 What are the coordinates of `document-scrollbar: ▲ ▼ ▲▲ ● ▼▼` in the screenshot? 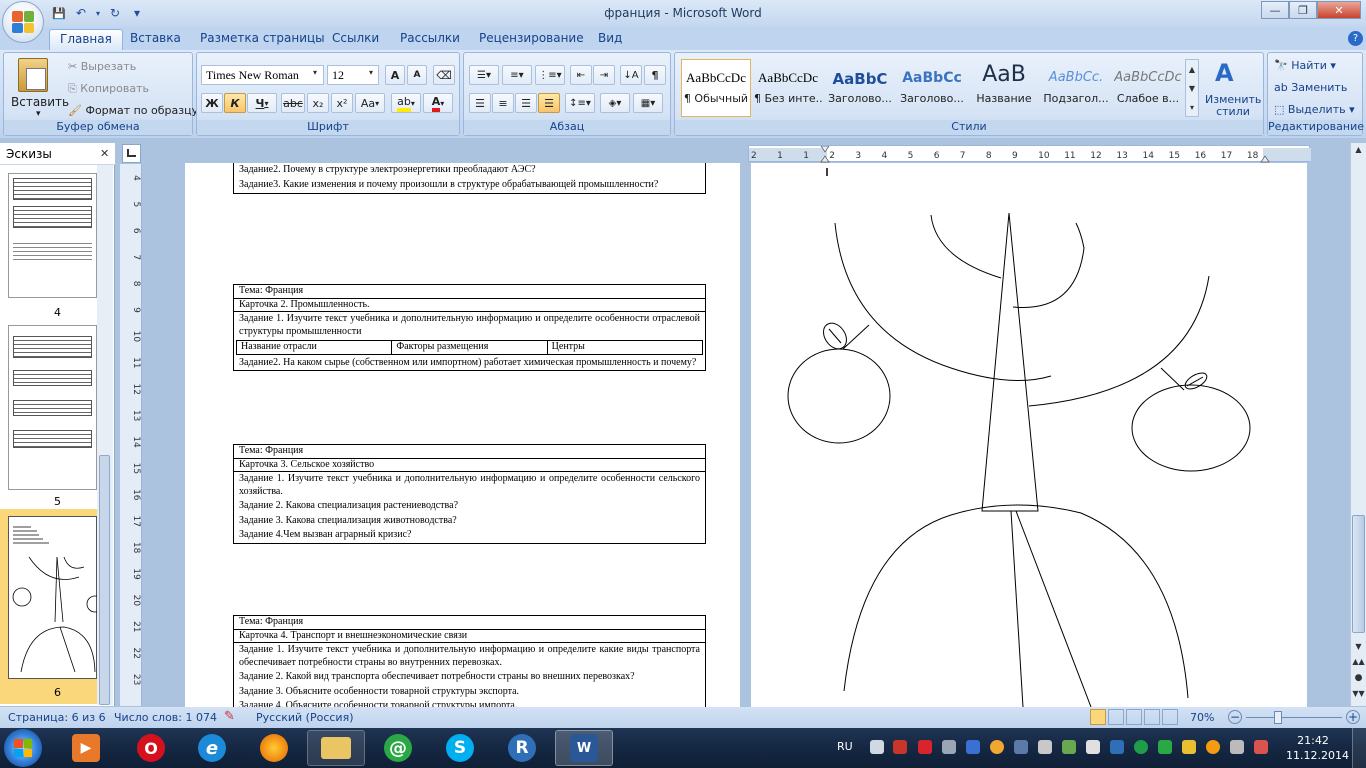 It's located at (1358, 424).